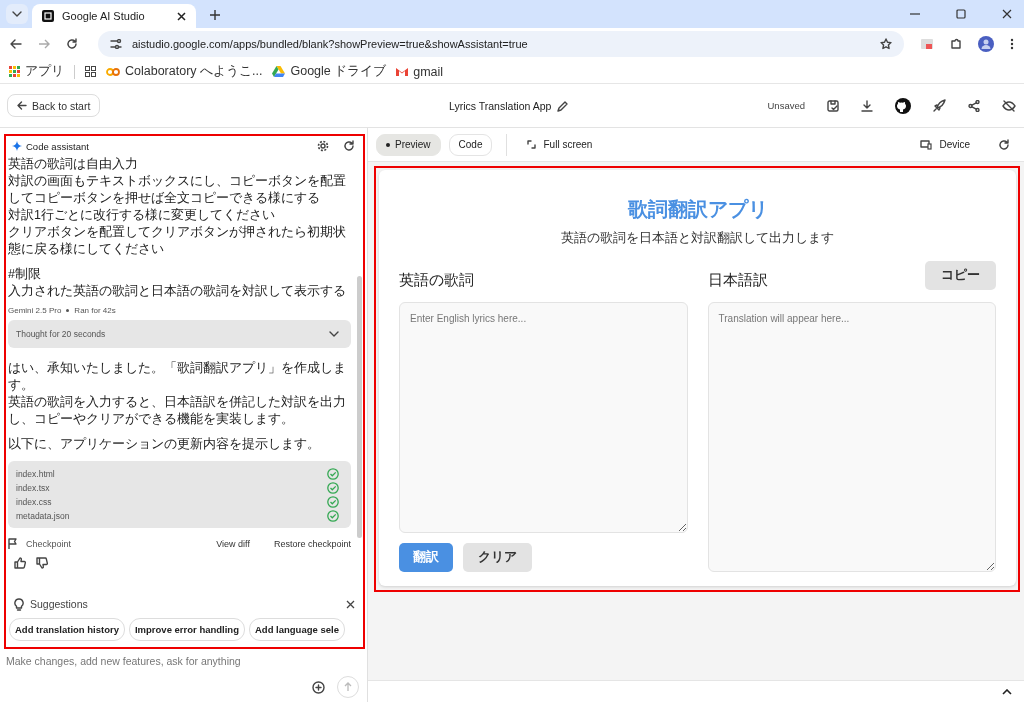  Describe the element at coordinates (986, 44) in the screenshot. I see `avatar-icon` at that location.